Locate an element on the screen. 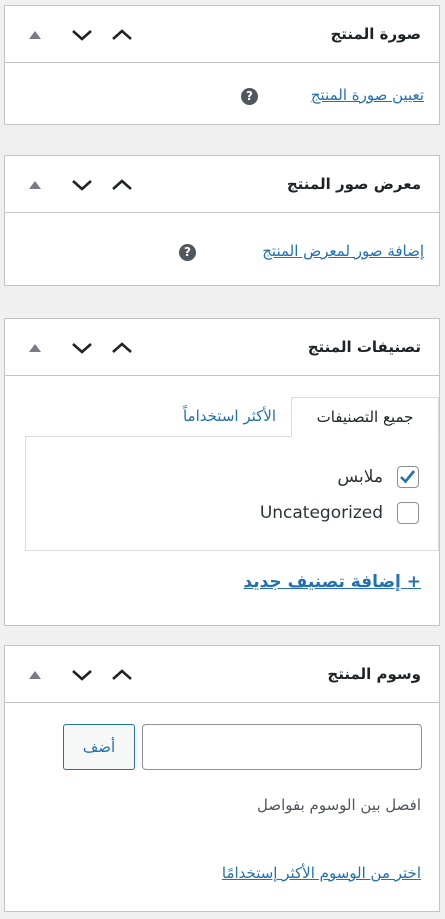  product-image-panel: صورة المنتج تعيين صورة المنتج ? is located at coordinates (222, 65).